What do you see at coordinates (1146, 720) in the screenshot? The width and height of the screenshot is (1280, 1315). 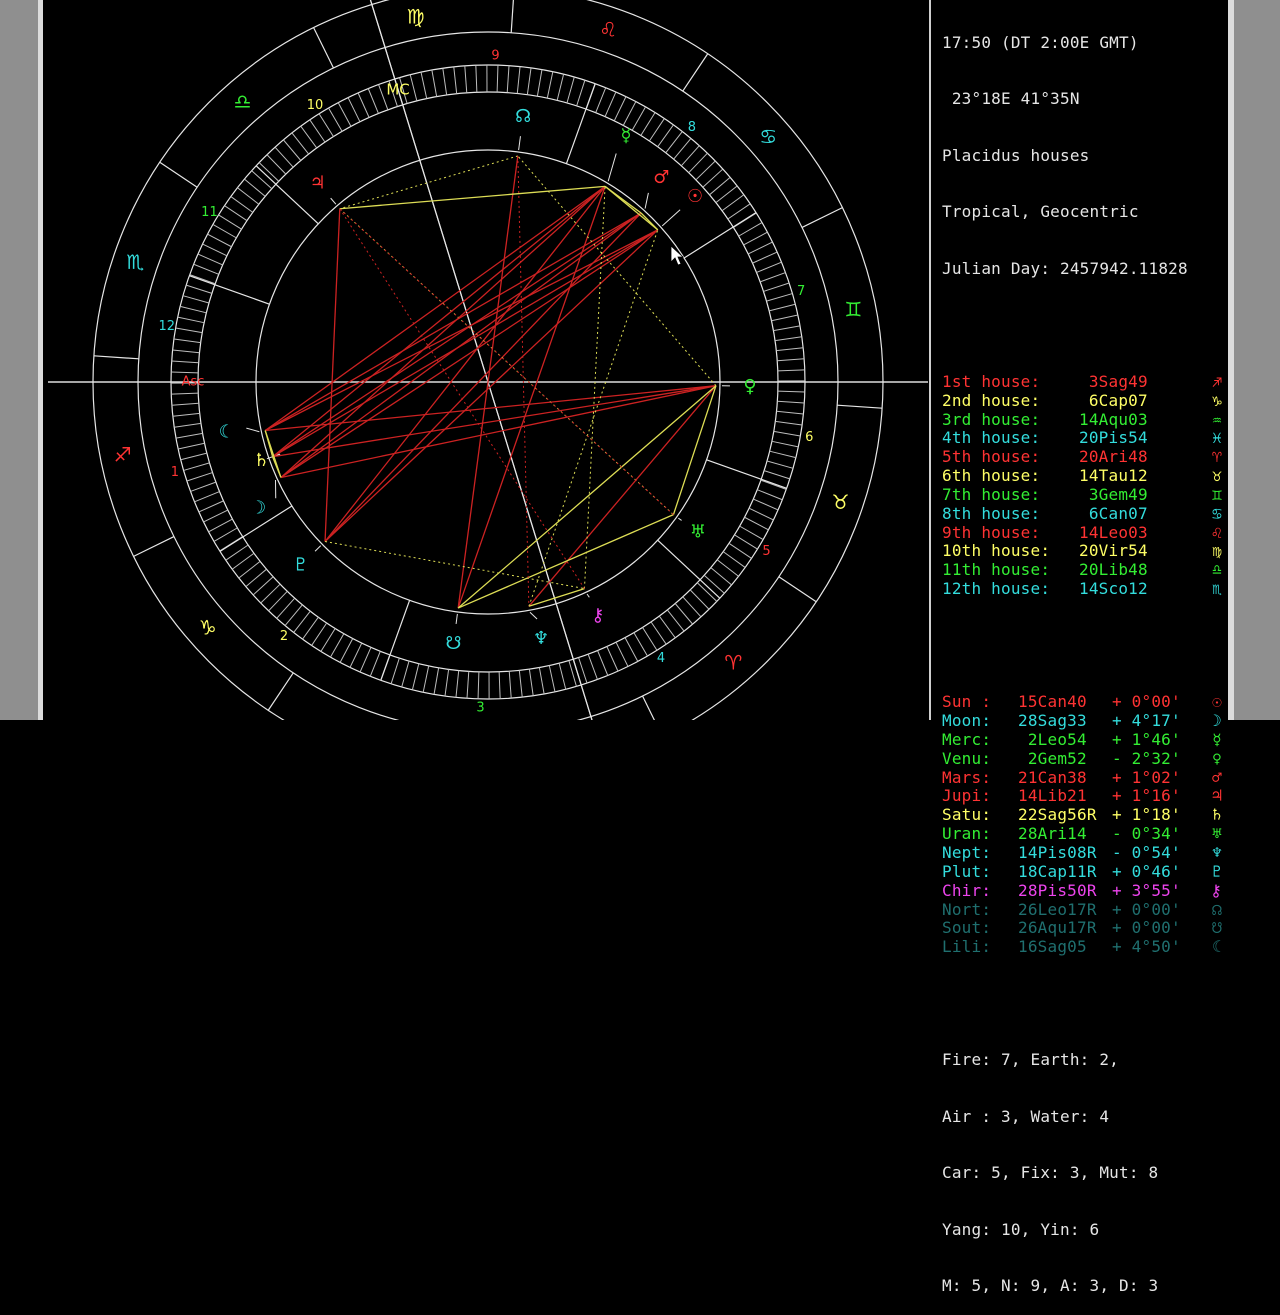 I see `planet-latitude: + 4°17'` at bounding box center [1146, 720].